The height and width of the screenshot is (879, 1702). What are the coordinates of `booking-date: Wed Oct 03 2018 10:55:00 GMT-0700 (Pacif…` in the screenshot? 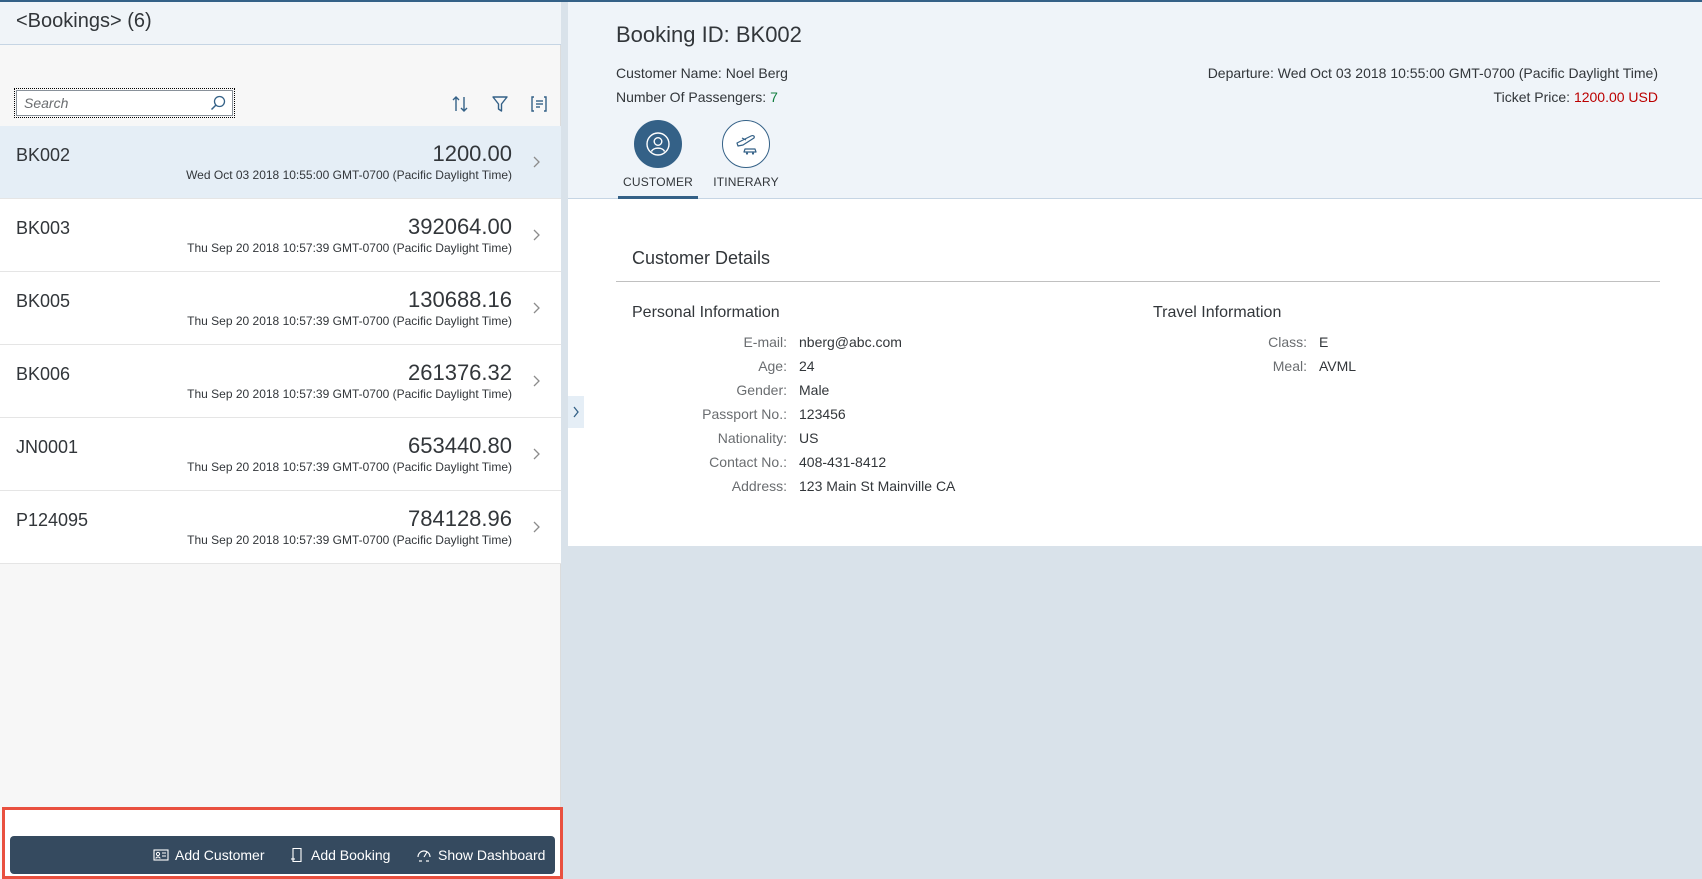 It's located at (349, 175).